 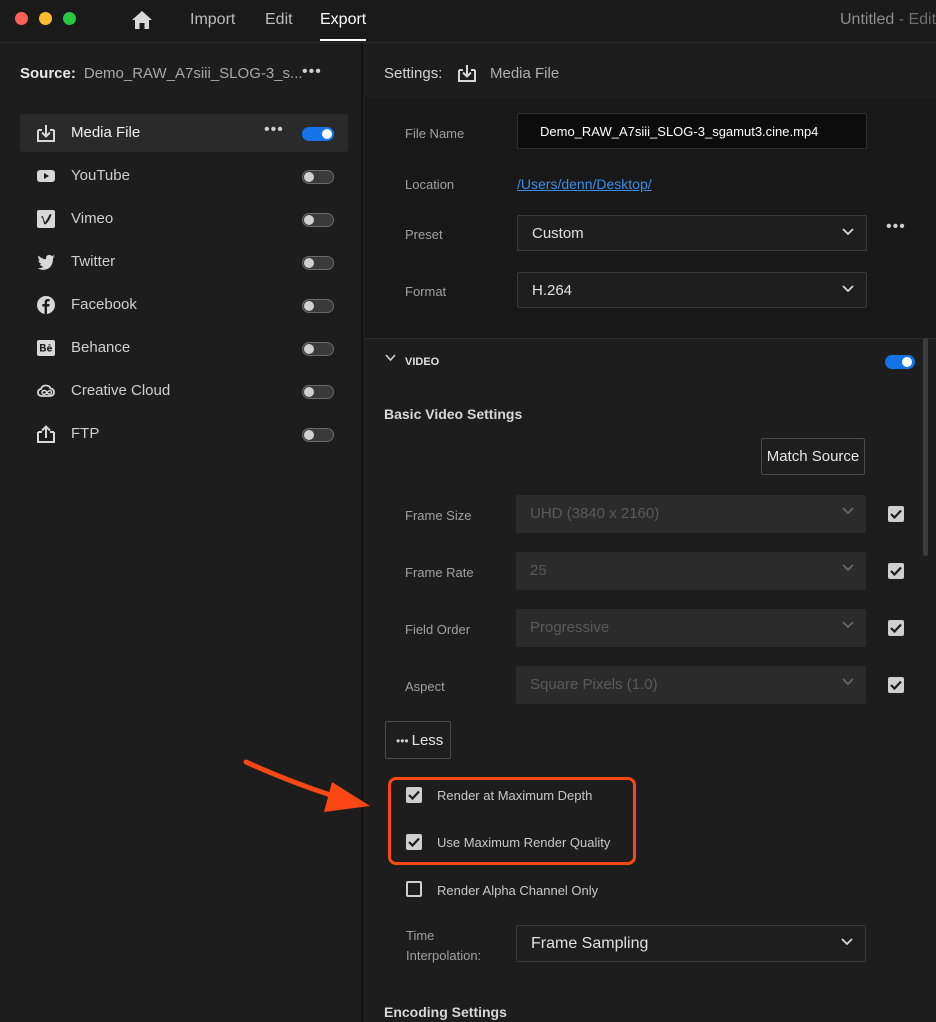 What do you see at coordinates (274, 130) in the screenshot?
I see `destination-more-button: •••` at bounding box center [274, 130].